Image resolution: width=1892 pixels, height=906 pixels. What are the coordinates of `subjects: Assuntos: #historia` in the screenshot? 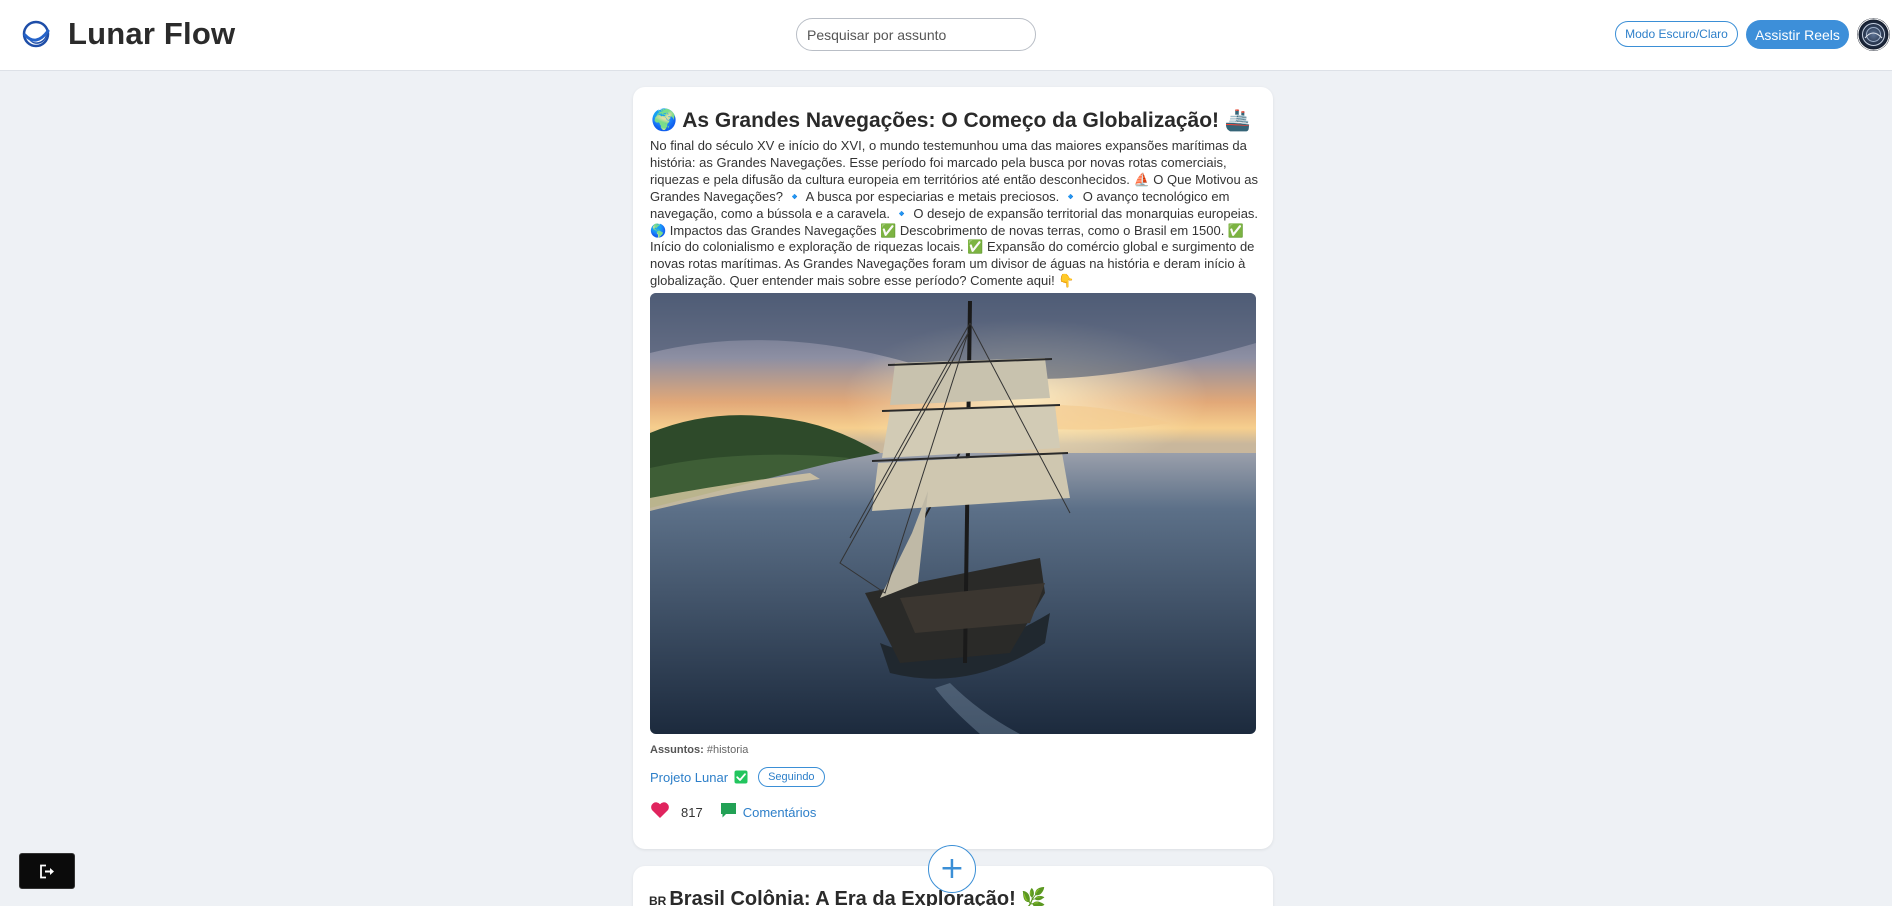 It's located at (699, 750).